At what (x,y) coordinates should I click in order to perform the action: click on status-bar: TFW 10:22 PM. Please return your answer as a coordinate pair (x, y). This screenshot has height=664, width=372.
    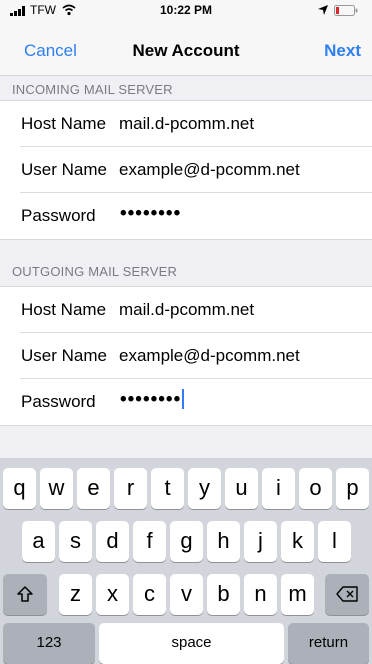
    Looking at the image, I should click on (186, 11).